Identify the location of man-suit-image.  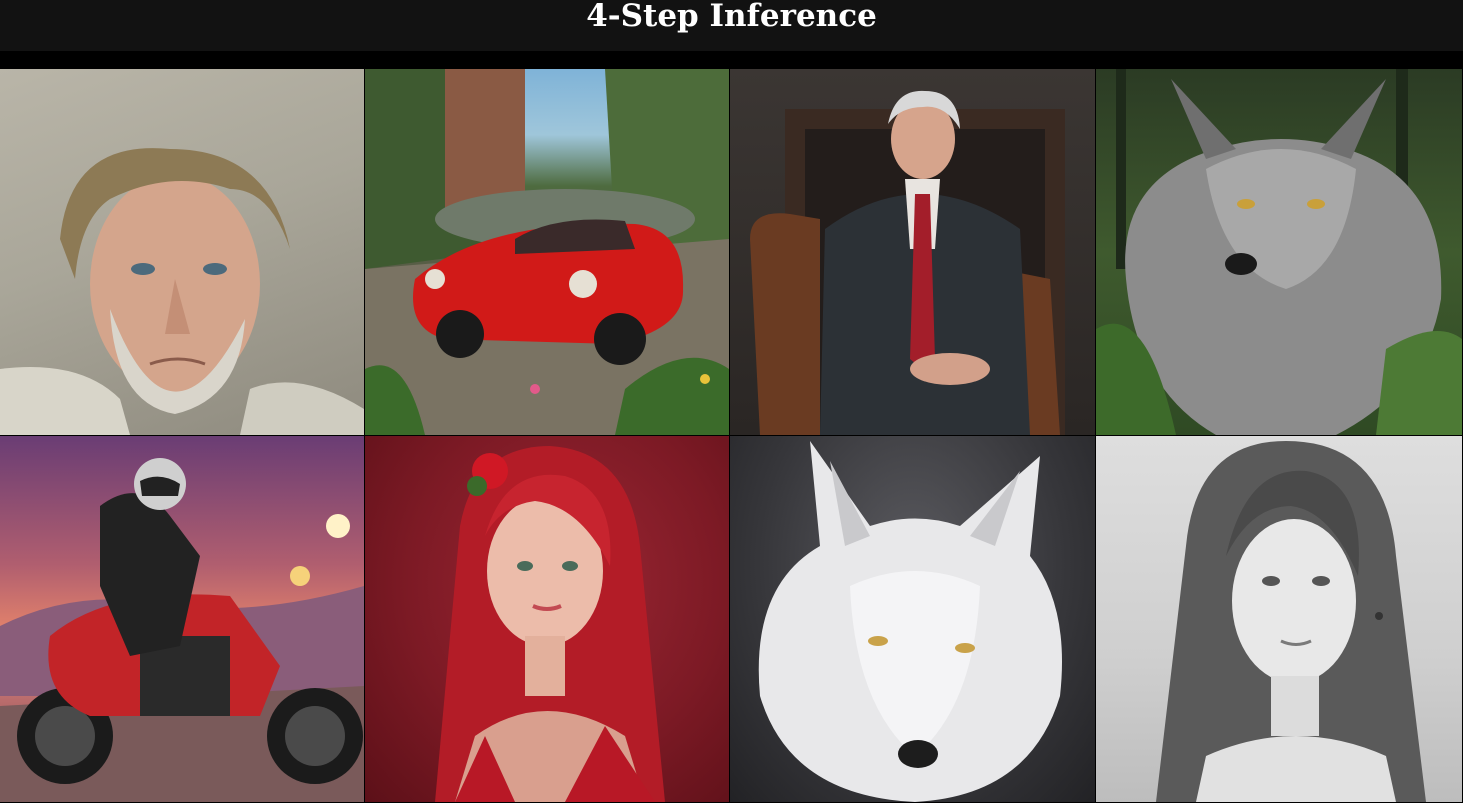
(907, 262).